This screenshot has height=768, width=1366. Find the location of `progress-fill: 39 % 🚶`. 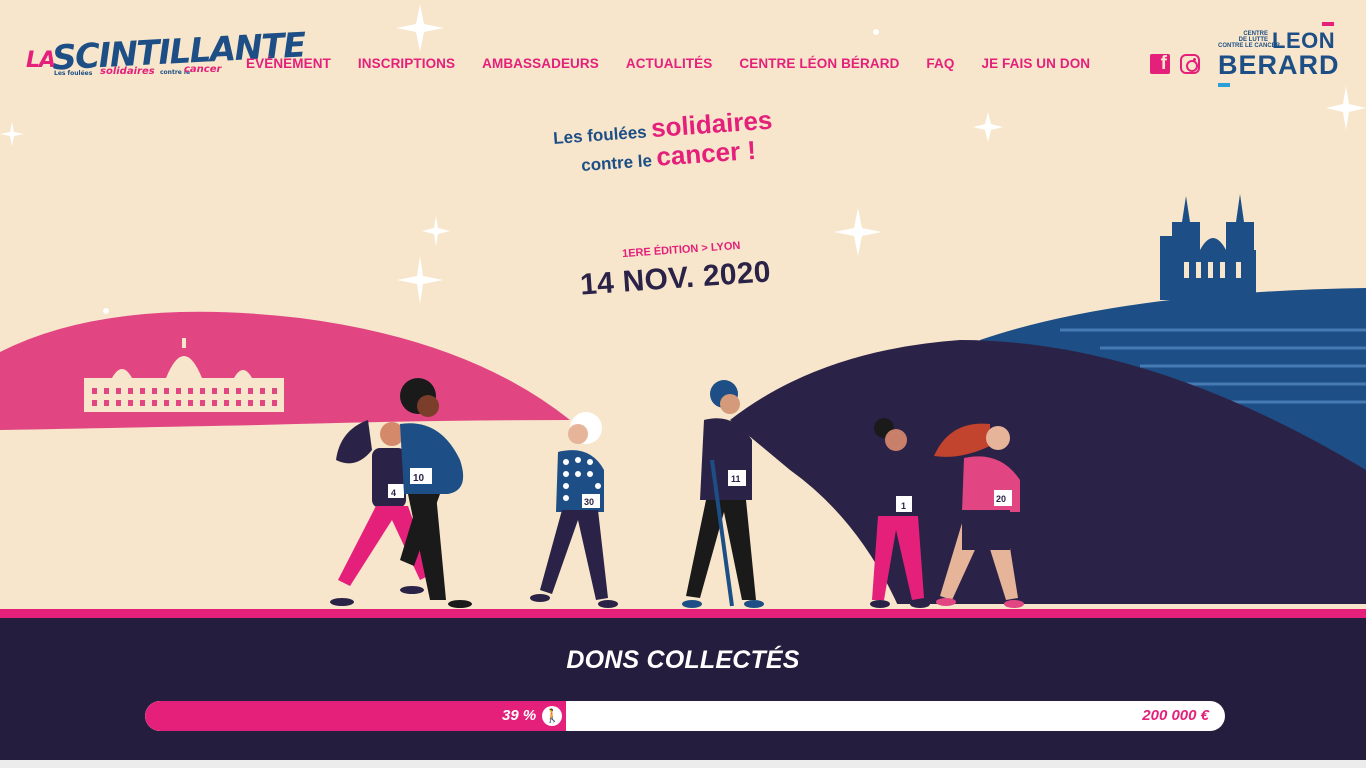

progress-fill: 39 % 🚶 is located at coordinates (356, 716).